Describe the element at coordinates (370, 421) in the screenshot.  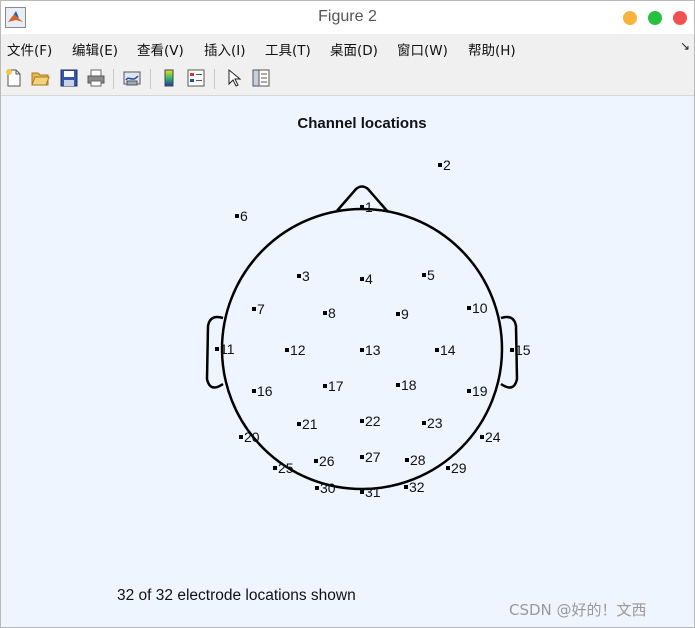
I see `electrode: 22` at that location.